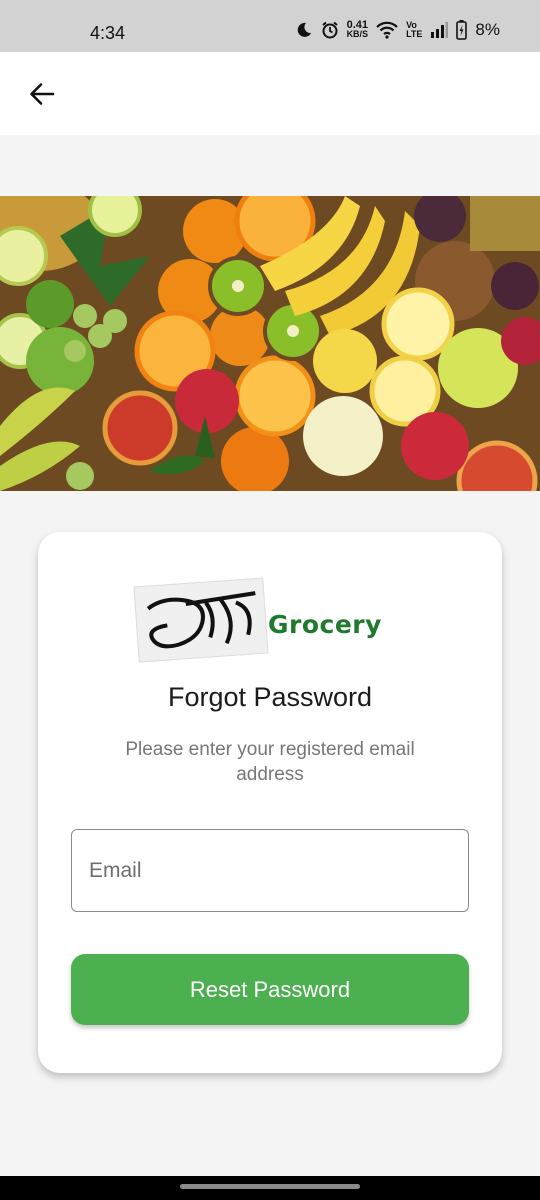 The image size is (540, 1200). Describe the element at coordinates (357, 34) in the screenshot. I see `network-speed-unit: KB/S` at that location.